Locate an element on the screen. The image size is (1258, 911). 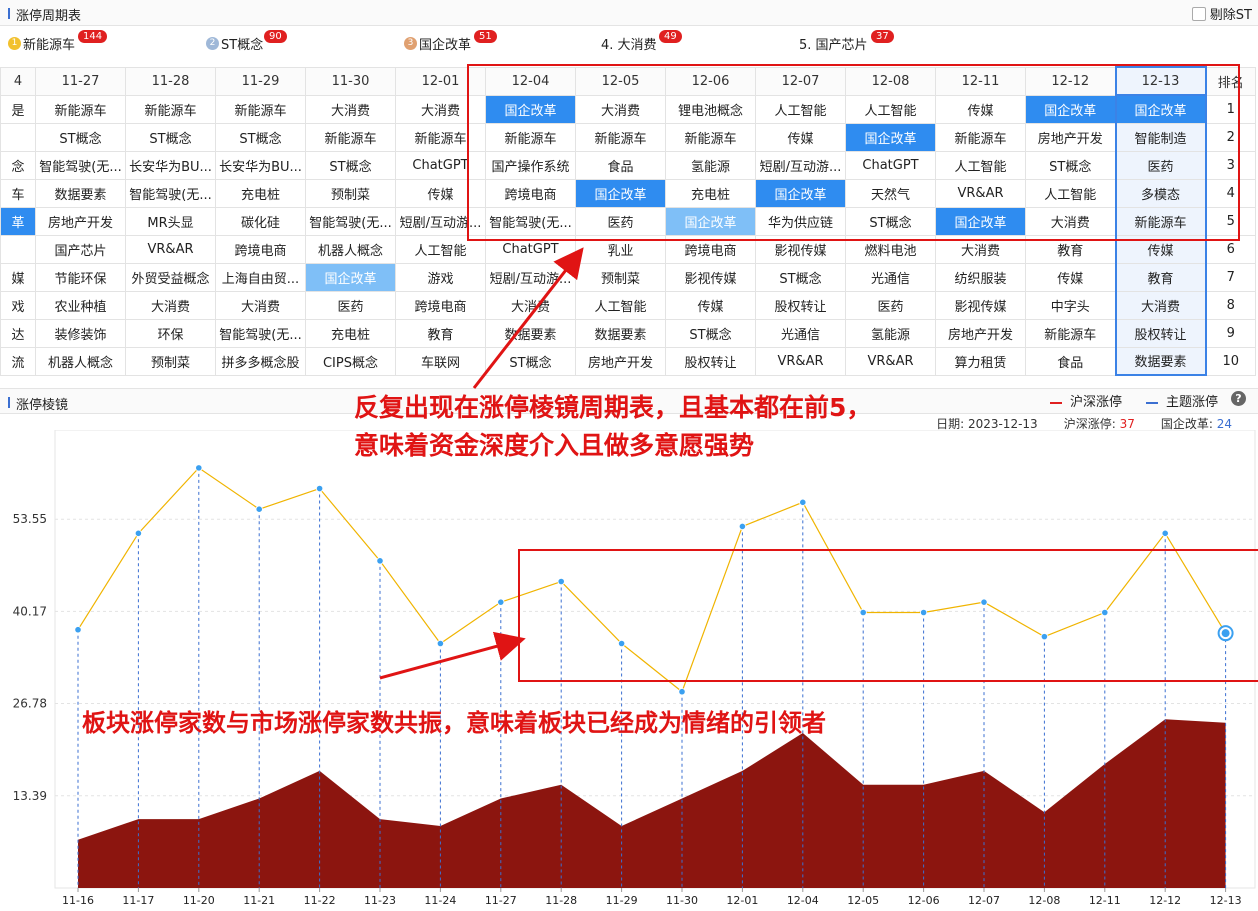
sector-cell: 节能环保 is located at coordinates (80, 277).